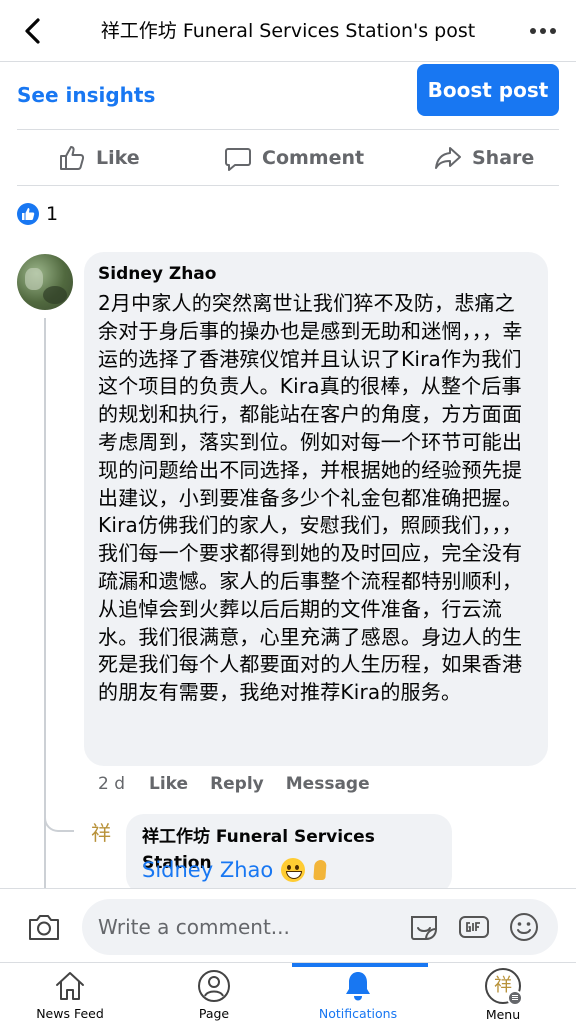 This screenshot has height=1024, width=576. What do you see at coordinates (207, 870) in the screenshot?
I see `mention-link: Sidney Zhao` at bounding box center [207, 870].